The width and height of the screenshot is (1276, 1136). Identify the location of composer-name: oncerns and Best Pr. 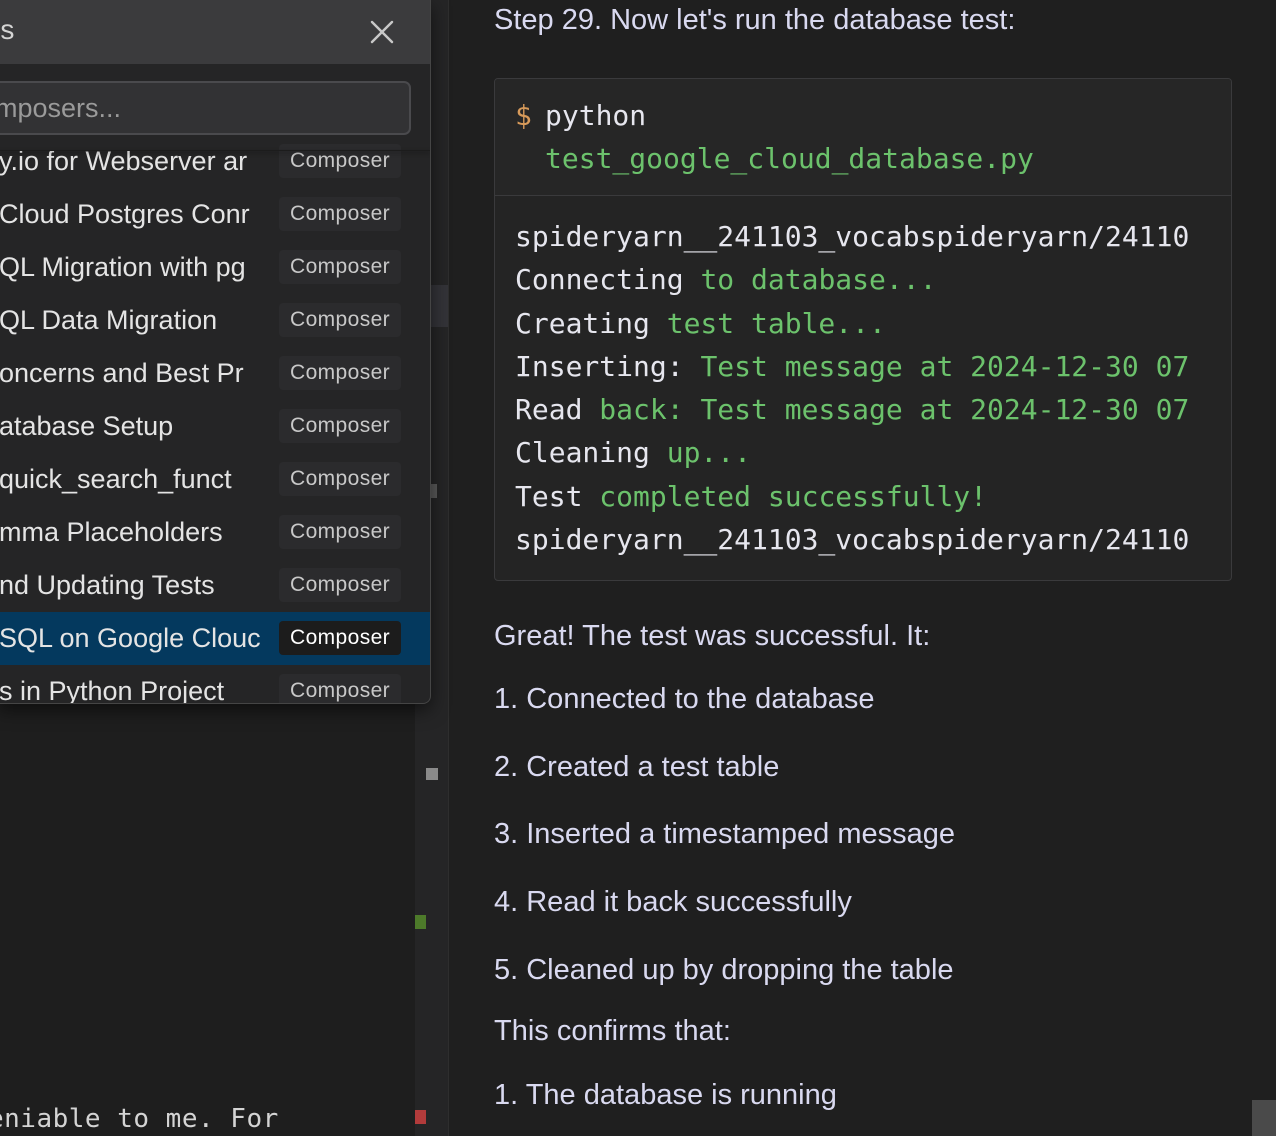
(122, 373).